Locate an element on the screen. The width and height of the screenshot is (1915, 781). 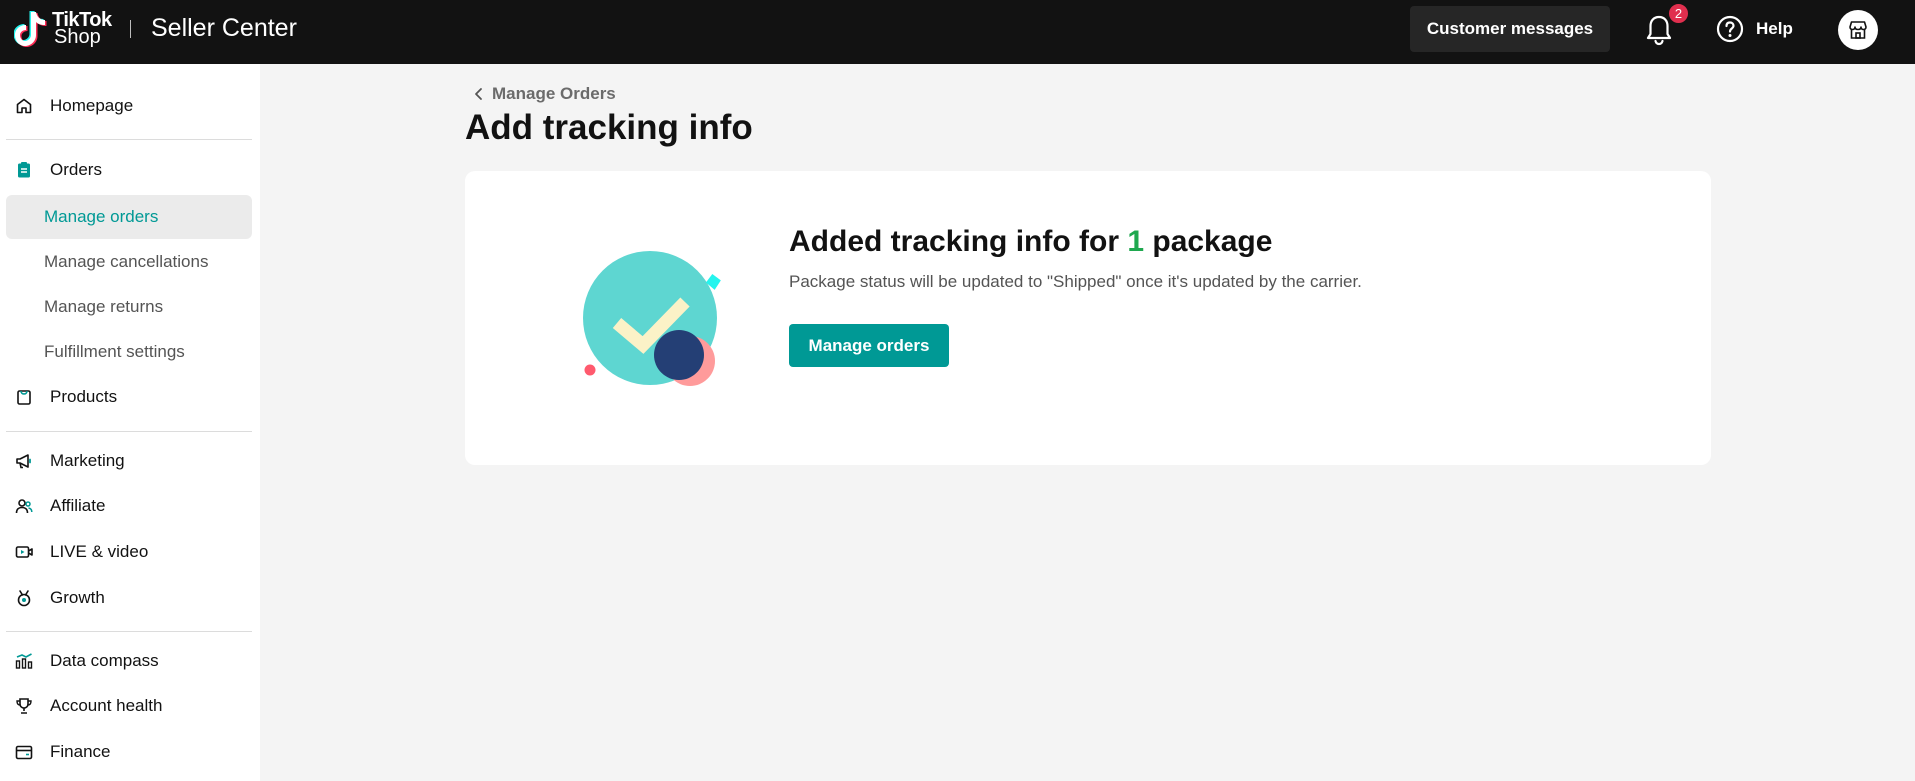
sidebar-item-label: Marketing is located at coordinates (87, 460).